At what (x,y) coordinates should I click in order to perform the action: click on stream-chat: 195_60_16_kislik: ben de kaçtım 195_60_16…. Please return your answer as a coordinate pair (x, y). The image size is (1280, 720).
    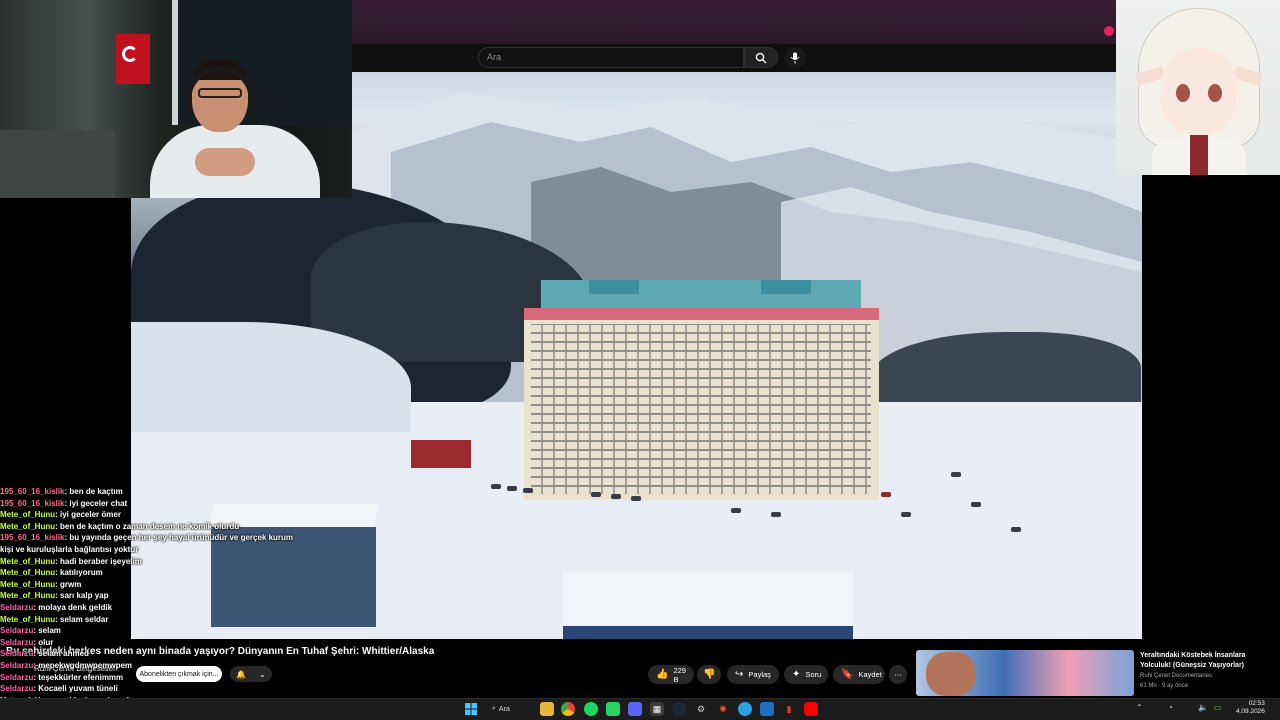
    Looking at the image, I should click on (155, 603).